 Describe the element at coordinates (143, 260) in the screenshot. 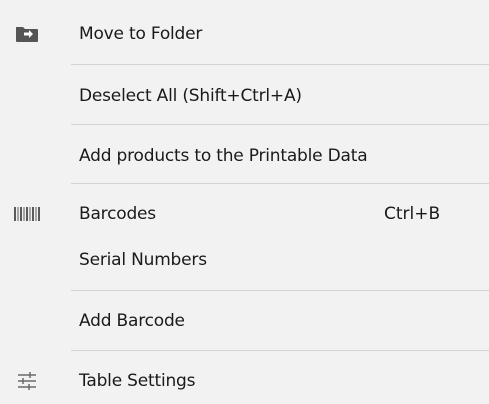

I see `menu-item-label: Serial Numbers` at that location.